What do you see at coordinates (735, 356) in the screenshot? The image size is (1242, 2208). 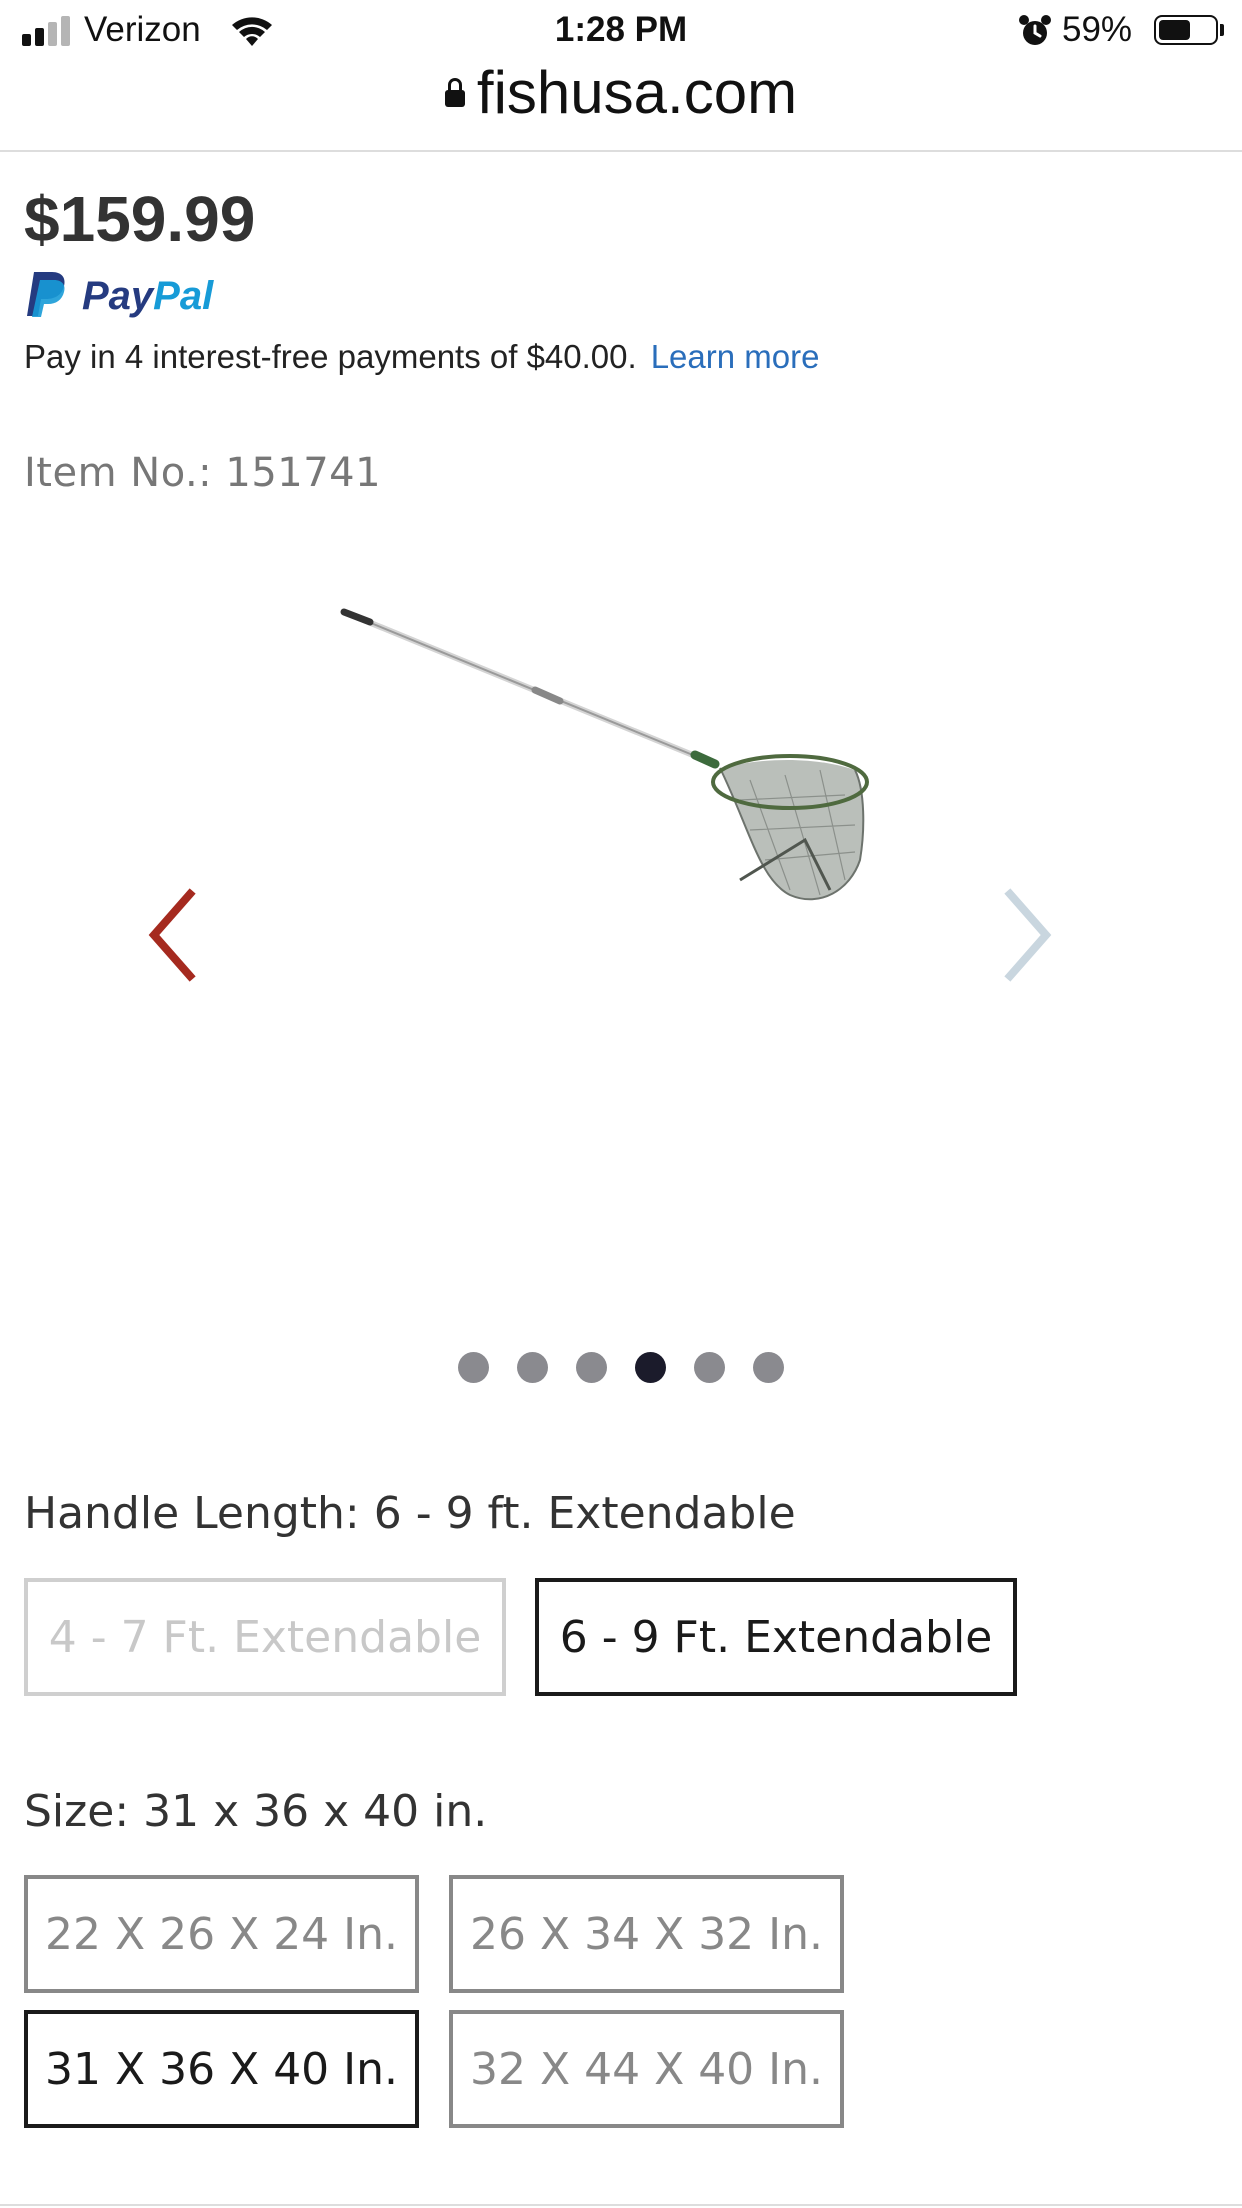 I see `learn-more-link: Learn more` at bounding box center [735, 356].